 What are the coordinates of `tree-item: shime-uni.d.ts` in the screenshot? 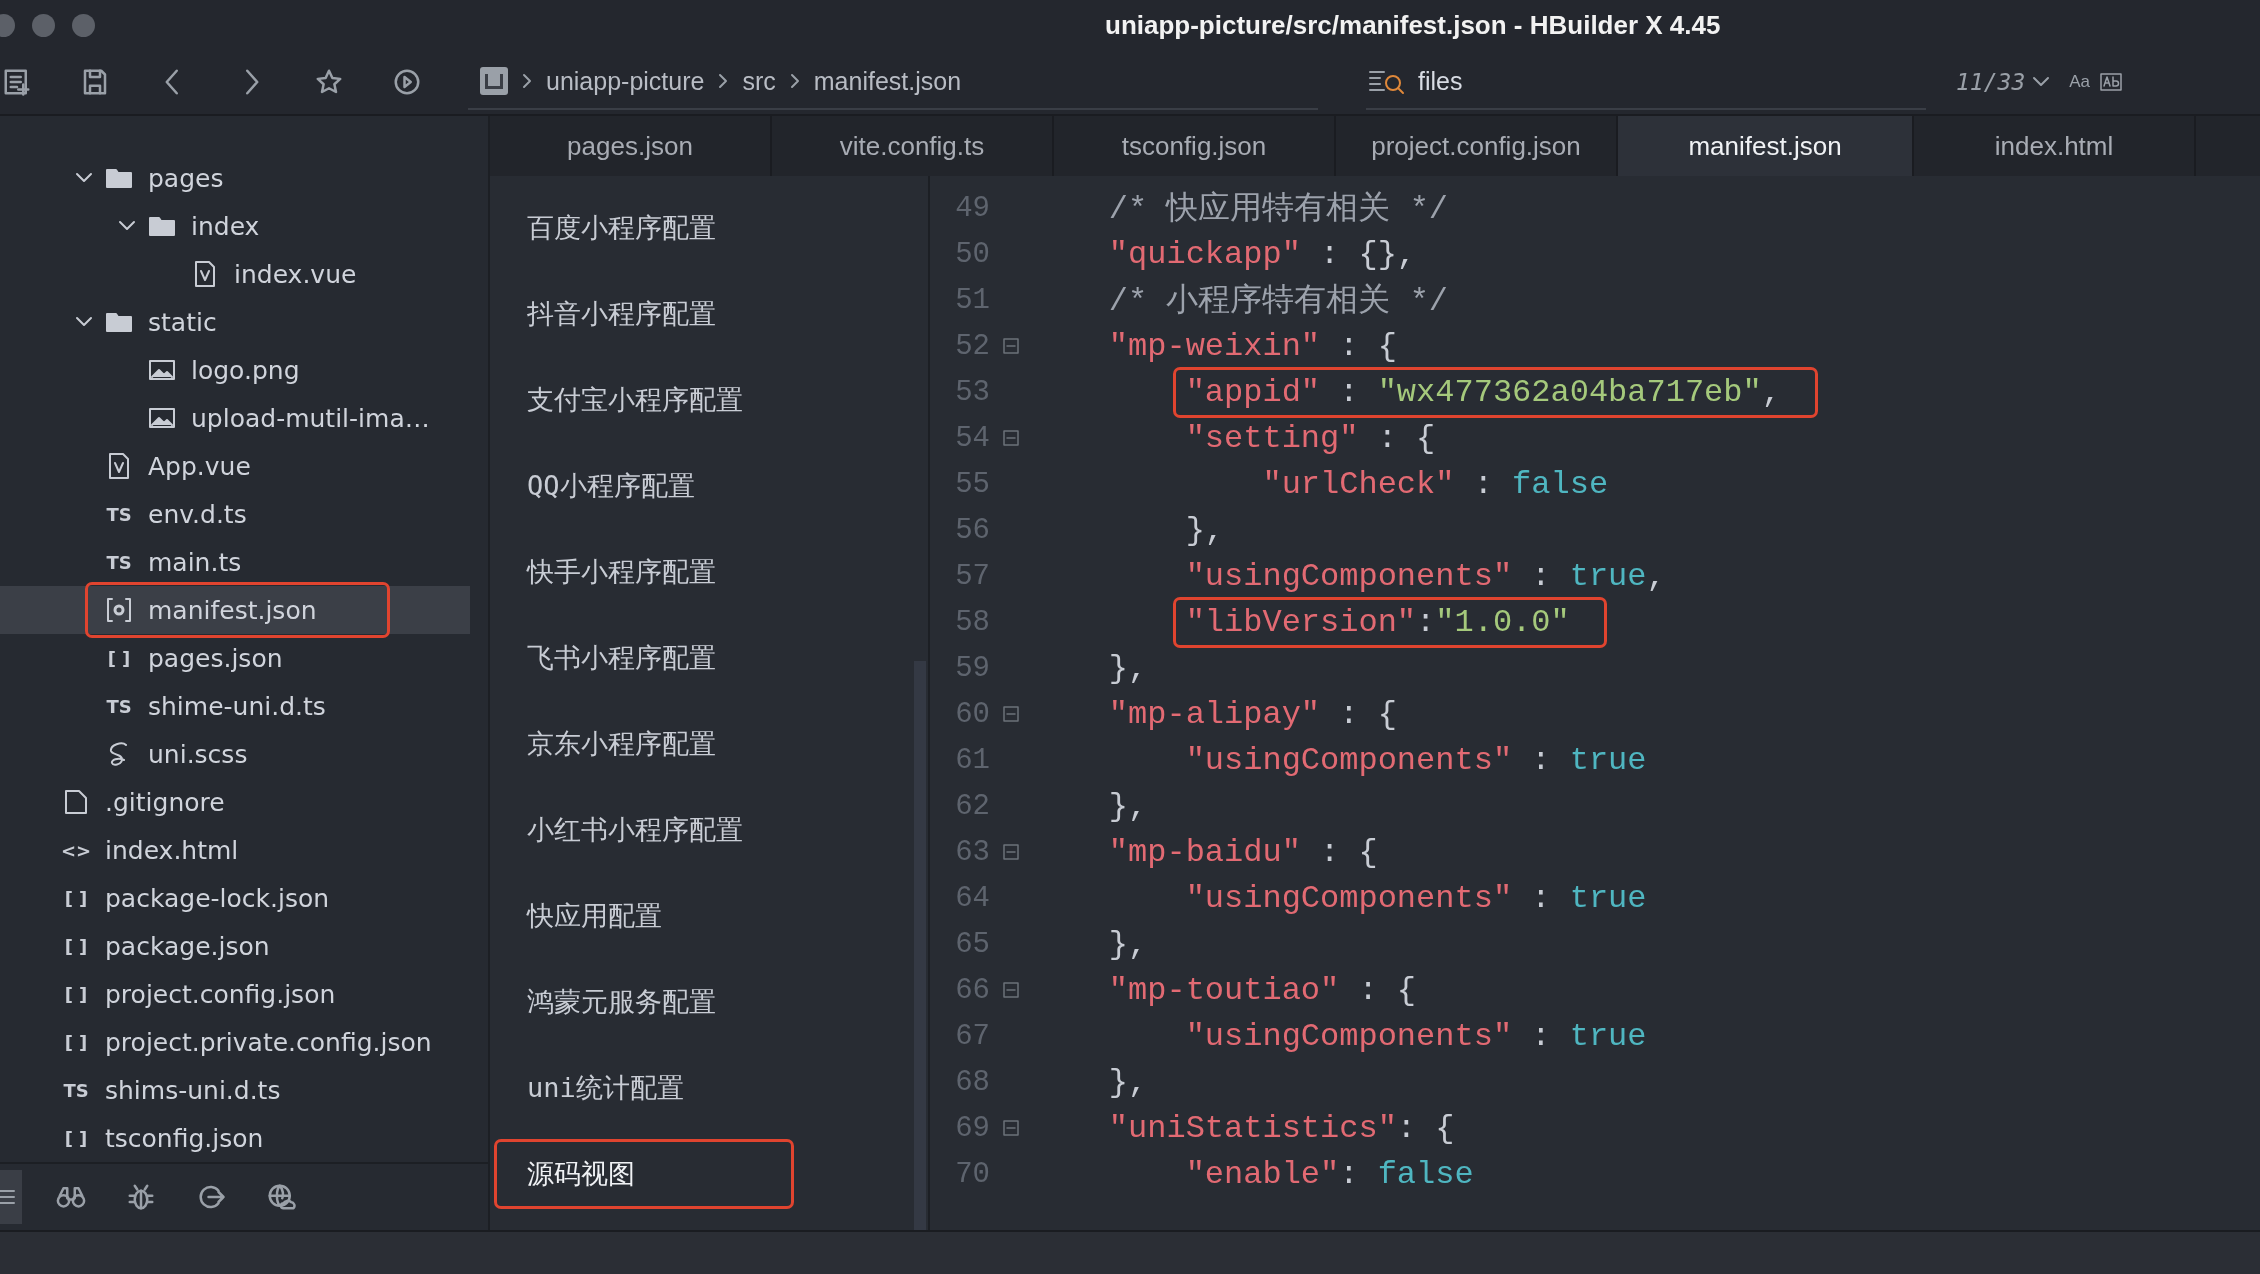 It's located at (237, 706).